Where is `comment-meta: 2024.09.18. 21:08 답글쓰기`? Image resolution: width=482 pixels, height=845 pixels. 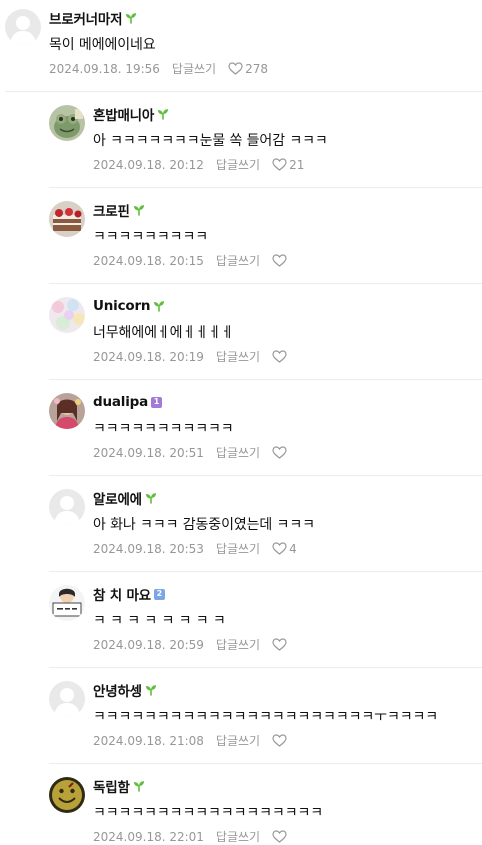 comment-meta: 2024.09.18. 21:08 답글쓰기 is located at coordinates (191, 740).